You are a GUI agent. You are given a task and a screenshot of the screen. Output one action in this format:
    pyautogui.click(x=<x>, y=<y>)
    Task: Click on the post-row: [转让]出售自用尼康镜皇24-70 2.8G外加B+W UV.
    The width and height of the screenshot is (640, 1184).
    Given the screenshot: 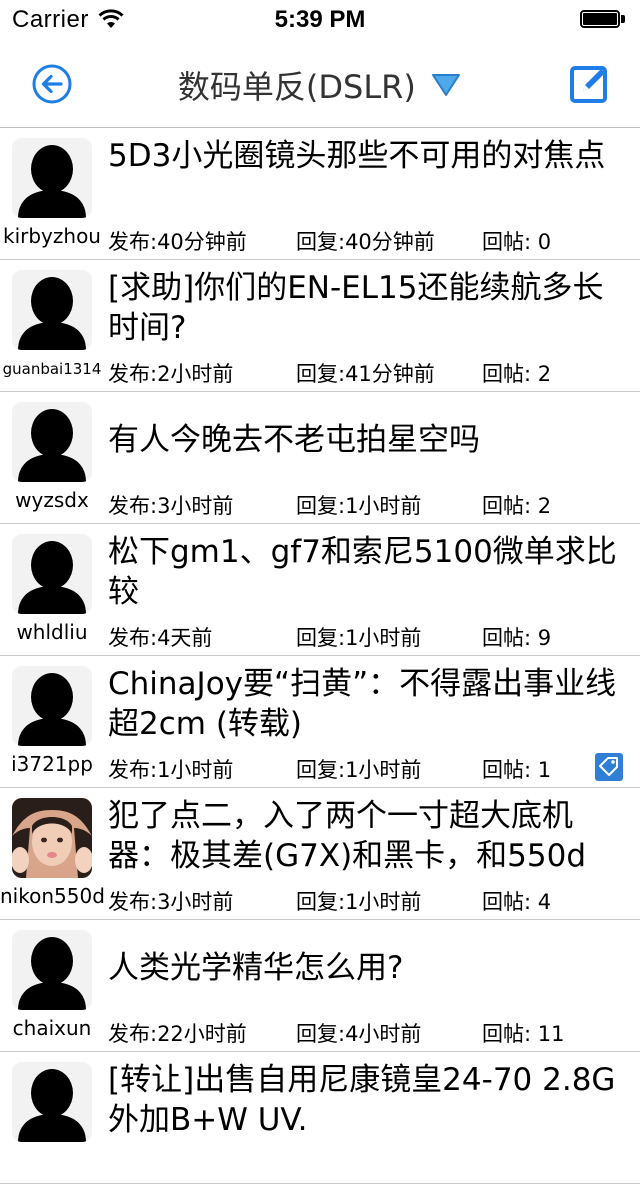 What is the action you would take?
    pyautogui.click(x=320, y=1118)
    